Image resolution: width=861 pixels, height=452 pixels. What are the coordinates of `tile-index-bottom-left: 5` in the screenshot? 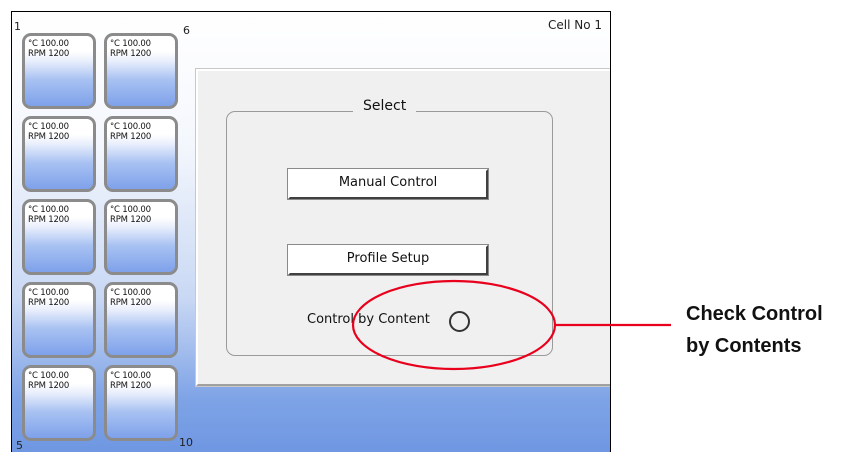 It's located at (19, 445).